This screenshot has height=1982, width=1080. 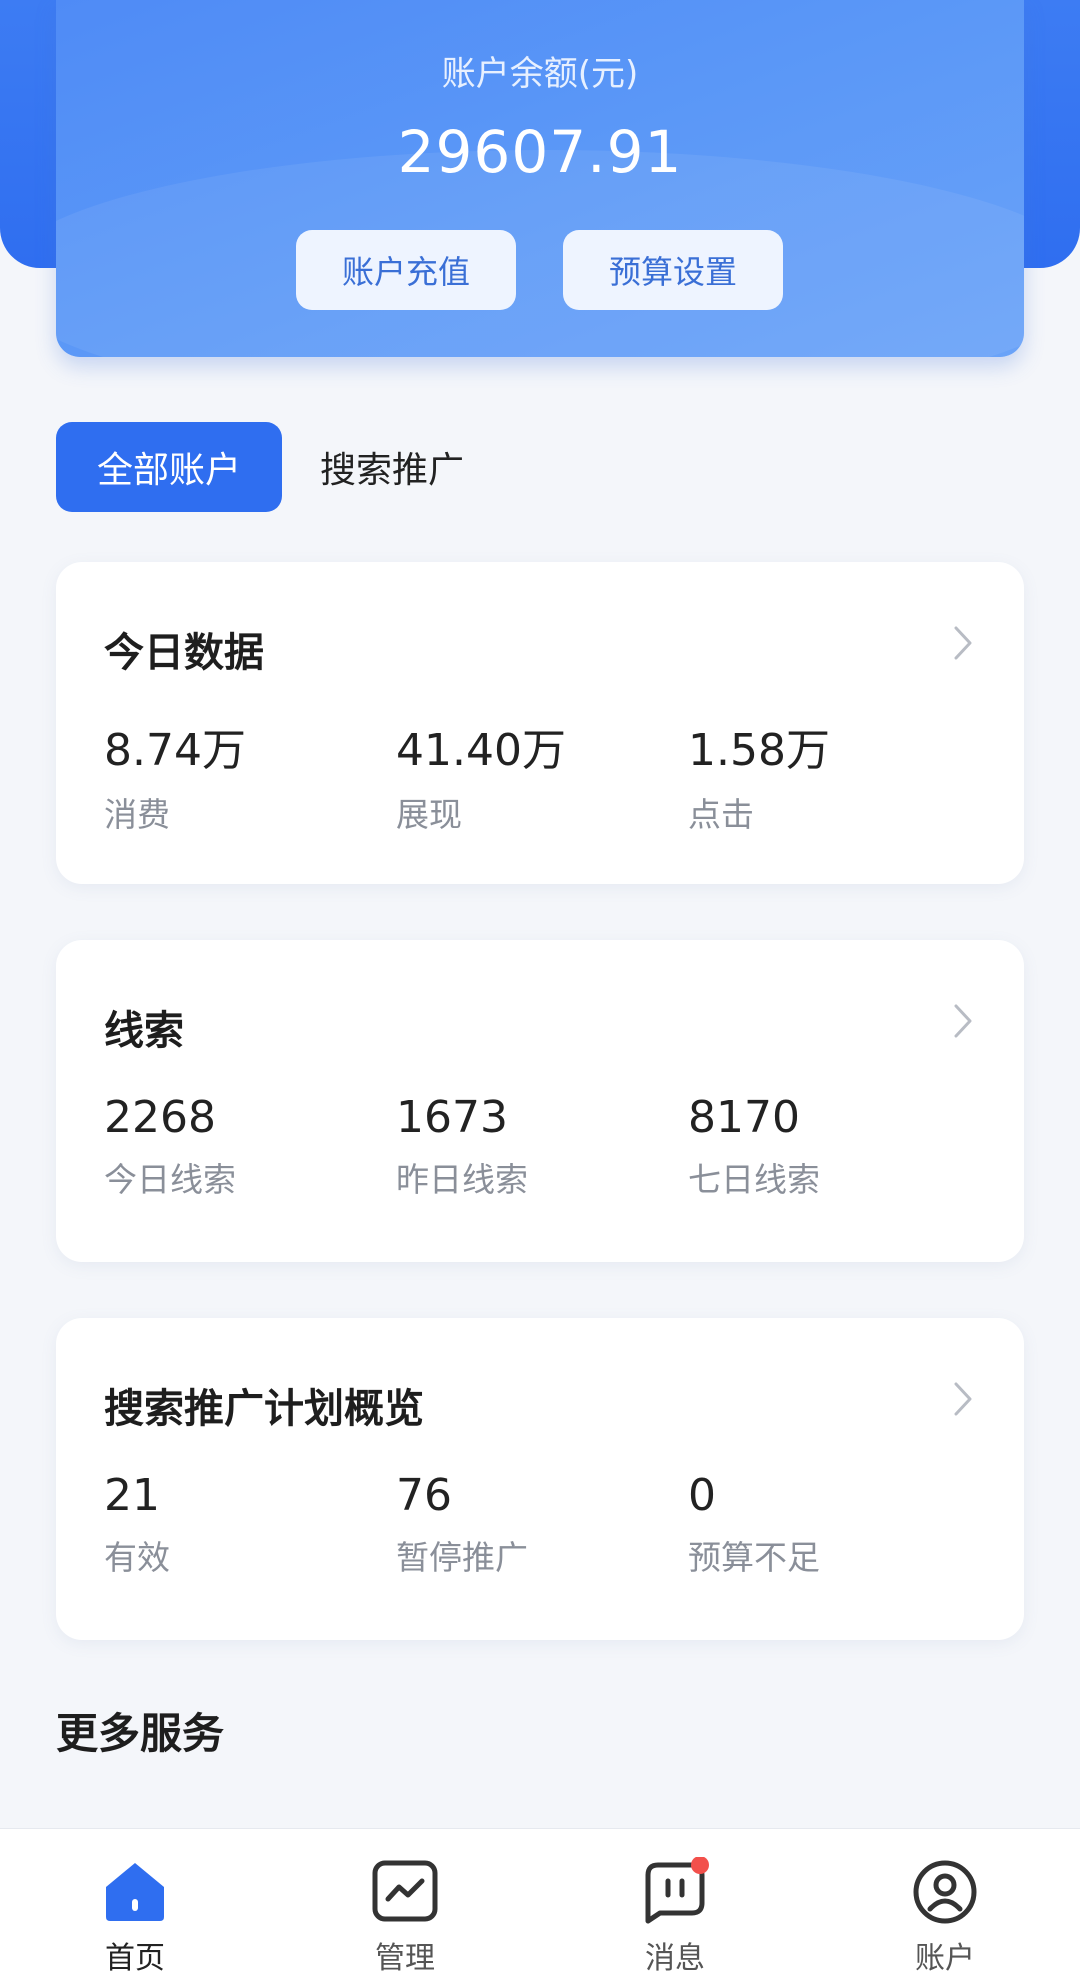 I want to click on metric-value: 1.58万, so click(x=759, y=750).